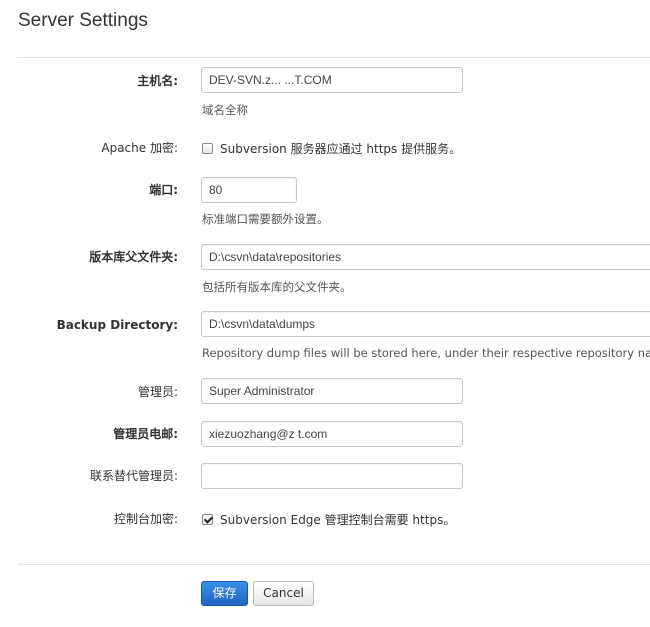 The image size is (650, 627). I want to click on port-help: 标准端口需要额外设置。, so click(265, 219).